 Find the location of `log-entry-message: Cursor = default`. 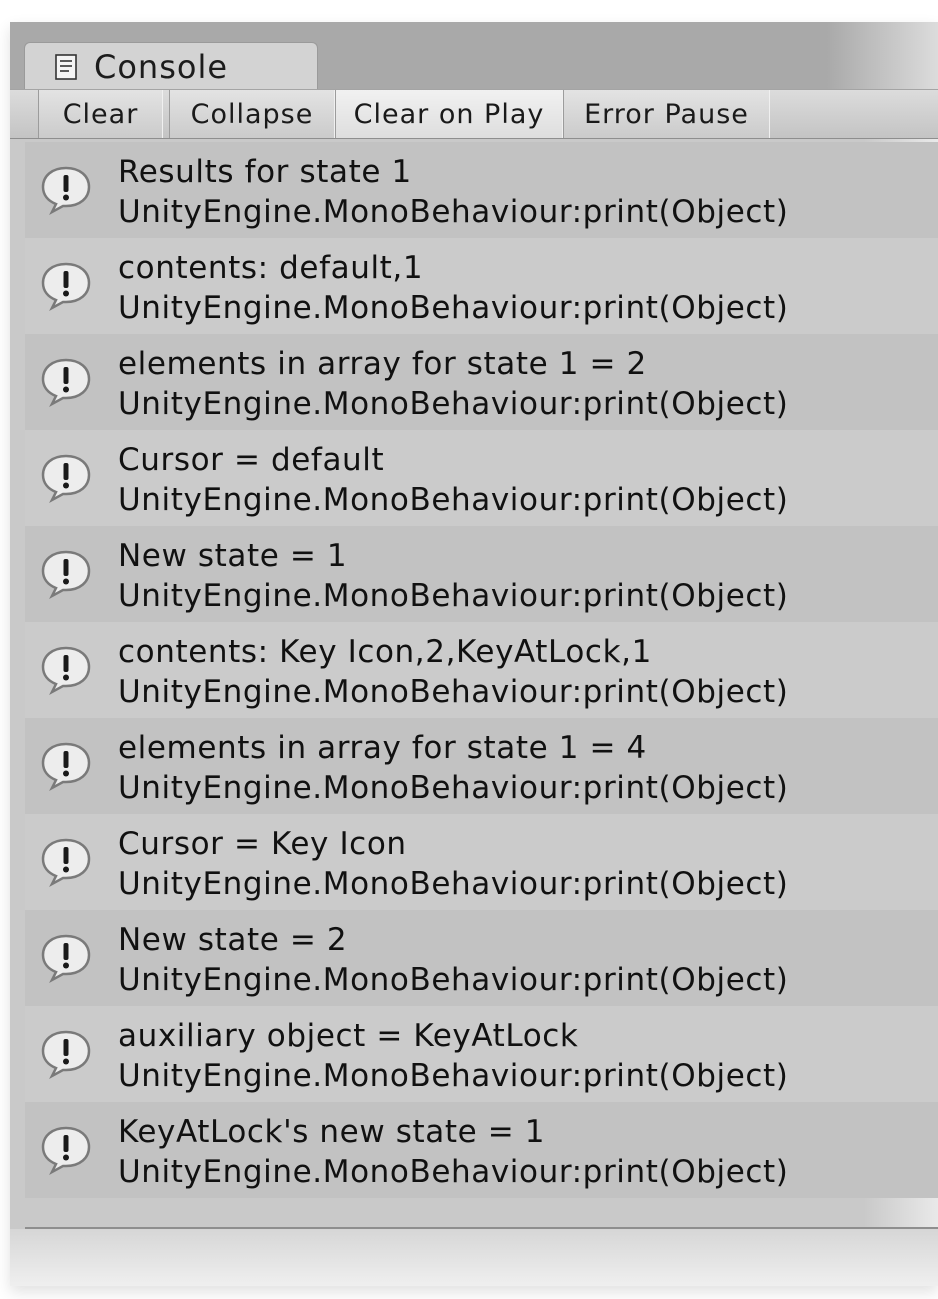

log-entry-message: Cursor = default is located at coordinates (251, 460).